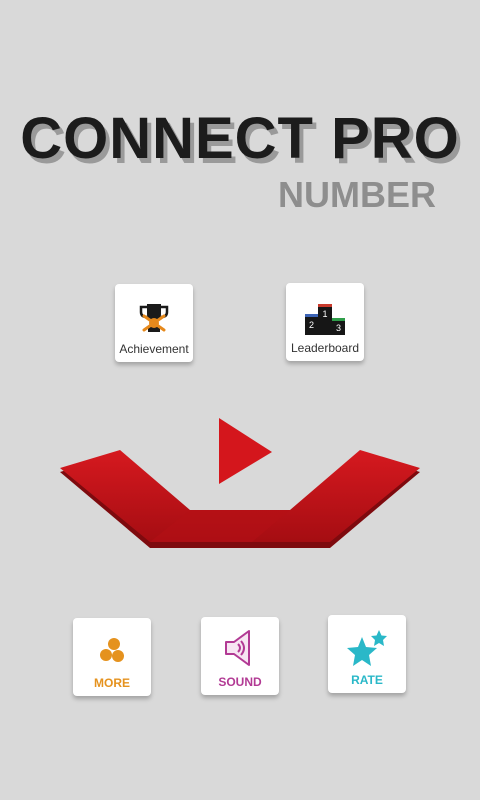 The image size is (480, 800). Describe the element at coordinates (240, 138) in the screenshot. I see `title-main: CONNECT PRO` at that location.